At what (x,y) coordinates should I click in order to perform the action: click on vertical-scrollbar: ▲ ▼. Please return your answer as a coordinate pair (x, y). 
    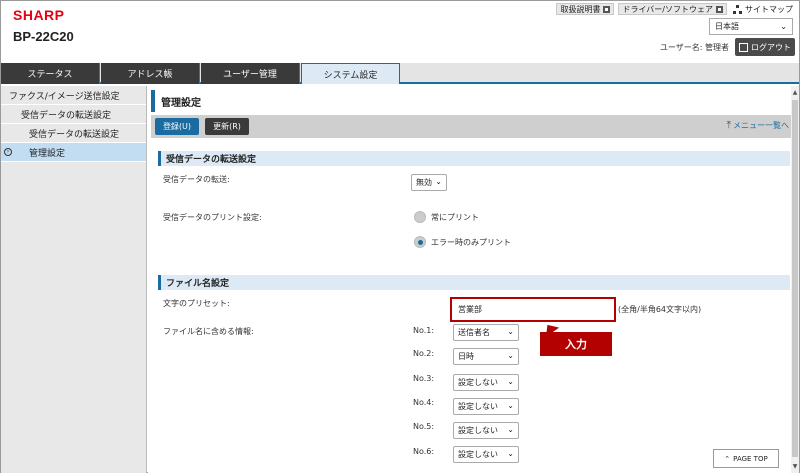
    Looking at the image, I should click on (795, 279).